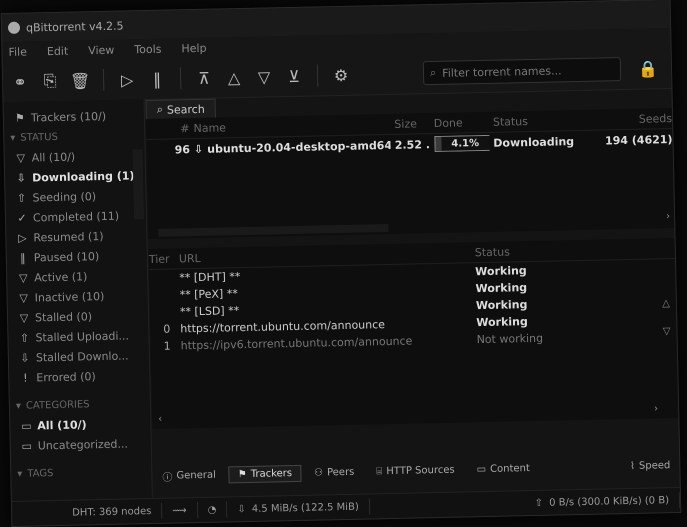  I want to click on status-filter-label: Downloading (1), so click(83, 176).